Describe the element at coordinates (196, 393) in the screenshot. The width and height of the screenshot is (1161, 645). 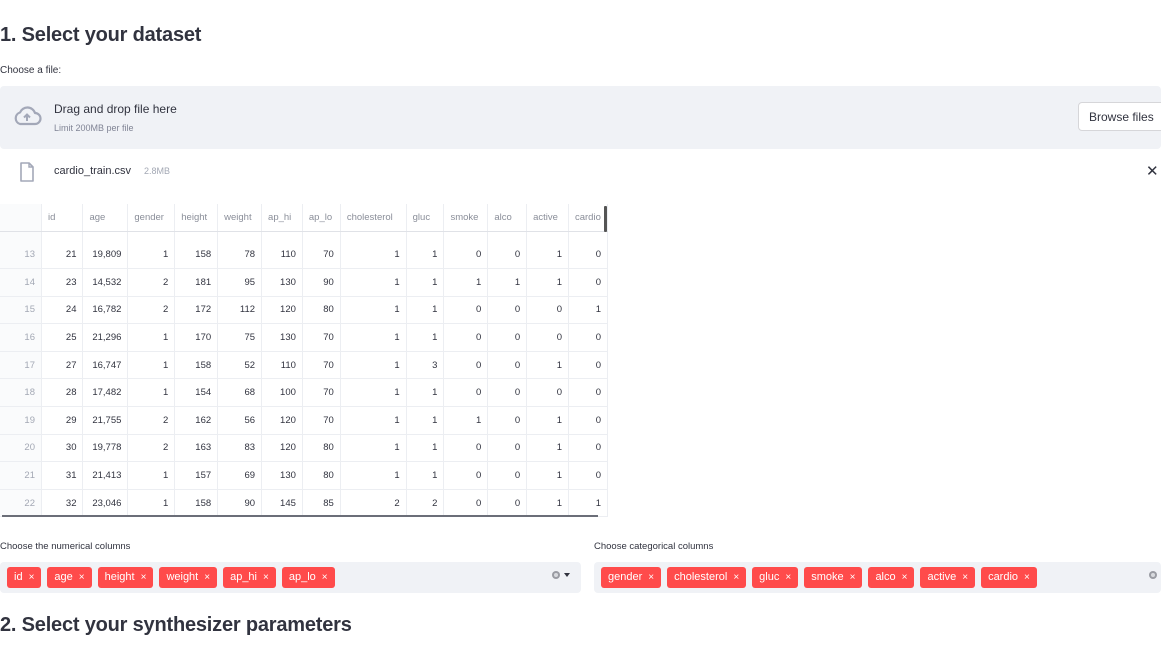
I see `table-cell: 154` at that location.